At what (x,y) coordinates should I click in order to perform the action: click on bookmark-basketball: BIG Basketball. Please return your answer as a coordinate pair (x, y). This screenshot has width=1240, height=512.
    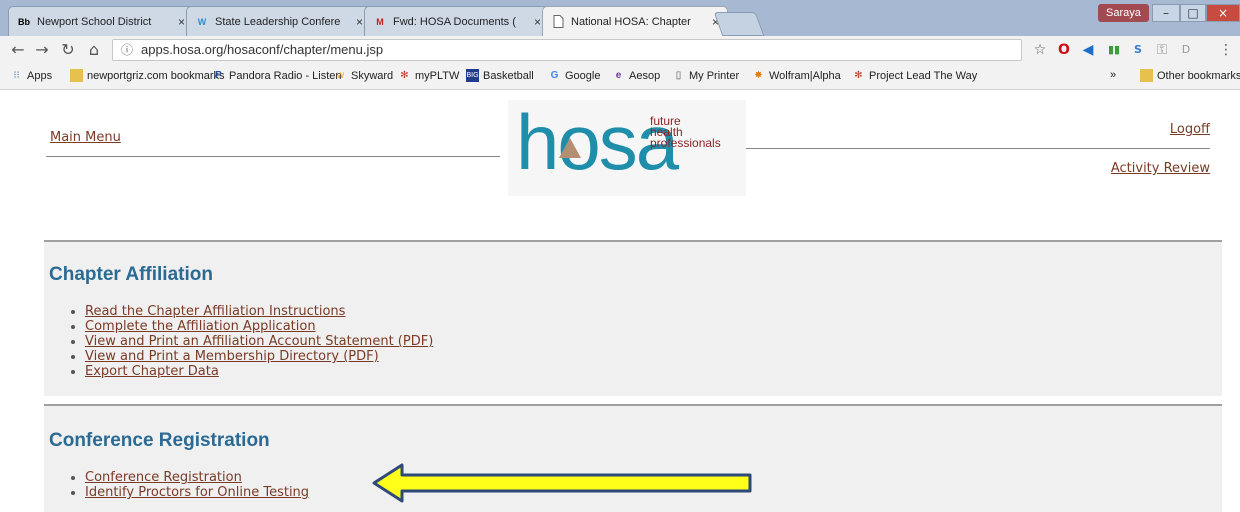
    Looking at the image, I should click on (500, 75).